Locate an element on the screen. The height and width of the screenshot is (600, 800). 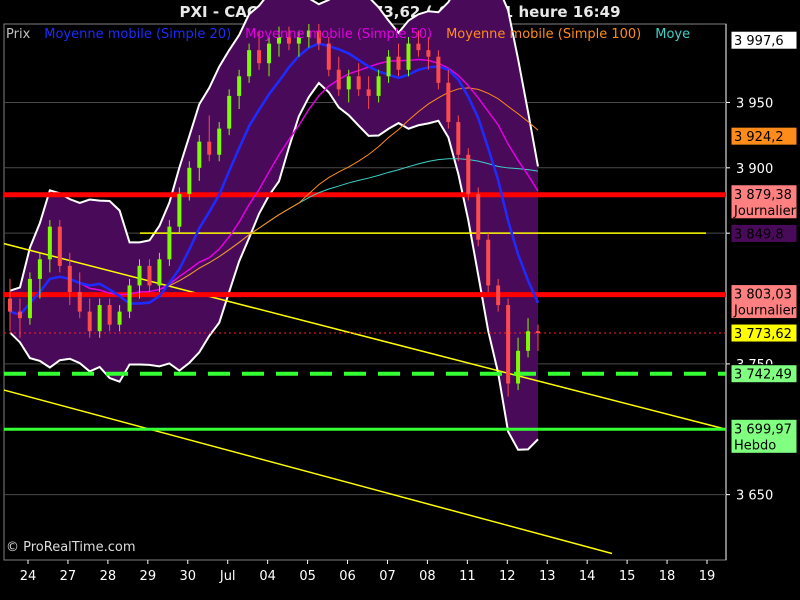
price-tag-label: 3 997,6 is located at coordinates (759, 41).